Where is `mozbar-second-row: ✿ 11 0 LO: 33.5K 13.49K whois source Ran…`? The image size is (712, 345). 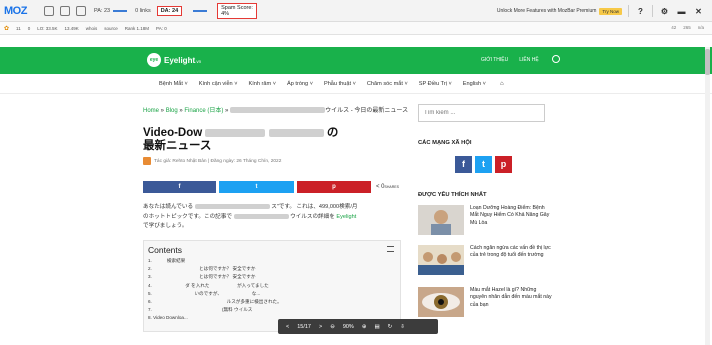 mozbar-second-row: ✿ 11 0 LO: 33.5K 13.49K whois source Ran… is located at coordinates (356, 28).